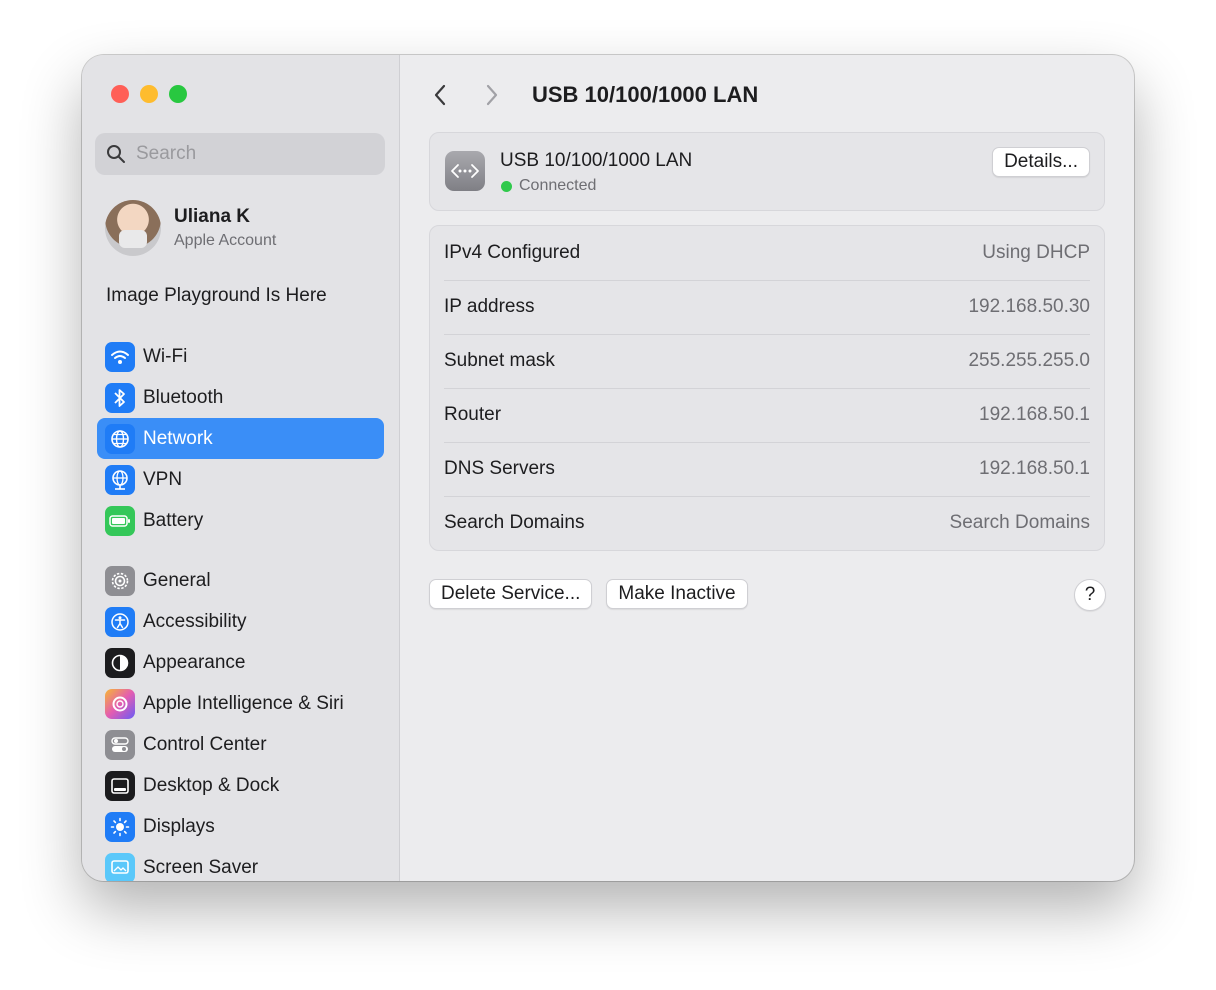 Image resolution: width=1216 pixels, height=990 pixels. I want to click on sidebar-item-label: Wi-Fi, so click(165, 356).